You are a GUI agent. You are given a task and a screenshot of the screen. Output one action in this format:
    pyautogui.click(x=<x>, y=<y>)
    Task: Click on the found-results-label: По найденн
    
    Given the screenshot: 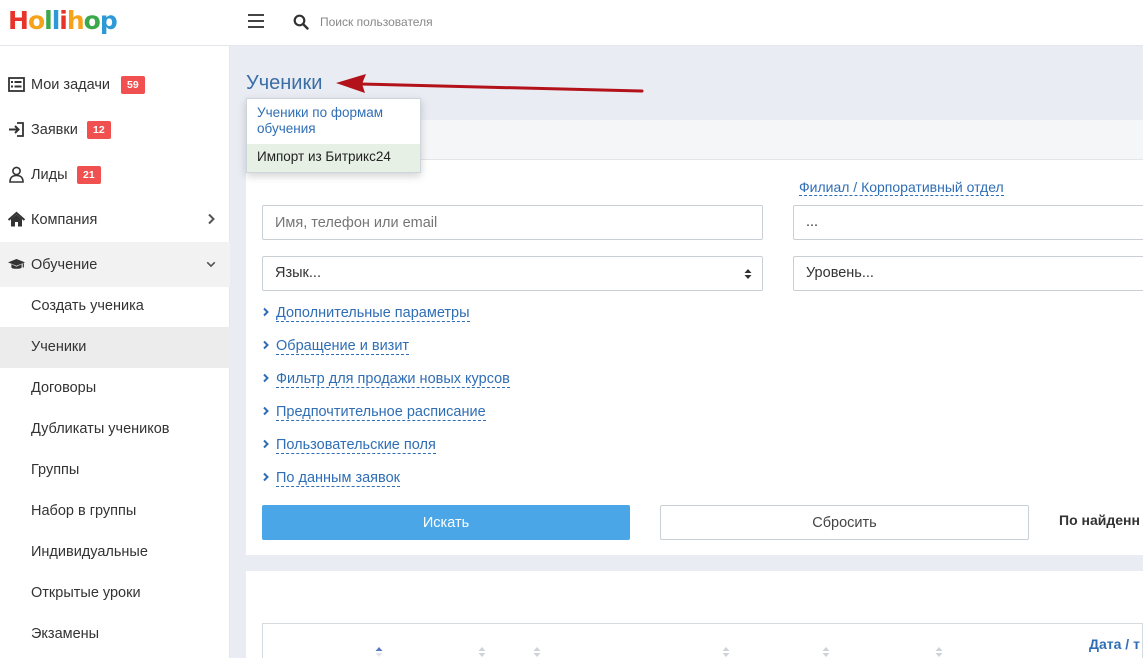 What is the action you would take?
    pyautogui.click(x=1099, y=520)
    